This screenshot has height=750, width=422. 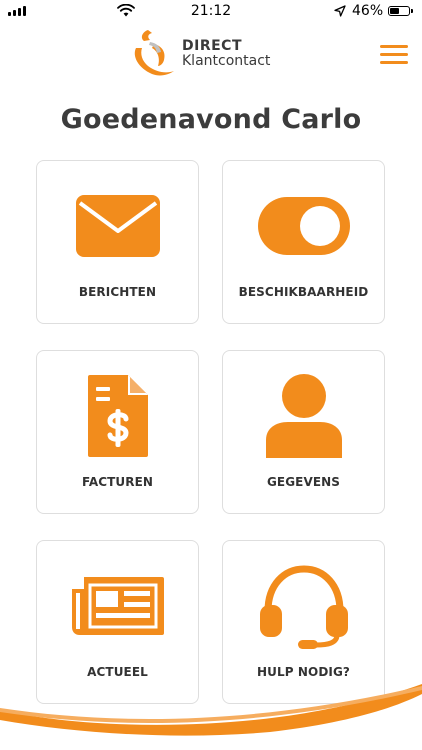 What do you see at coordinates (117, 416) in the screenshot?
I see `invoice-dollar-icon` at bounding box center [117, 416].